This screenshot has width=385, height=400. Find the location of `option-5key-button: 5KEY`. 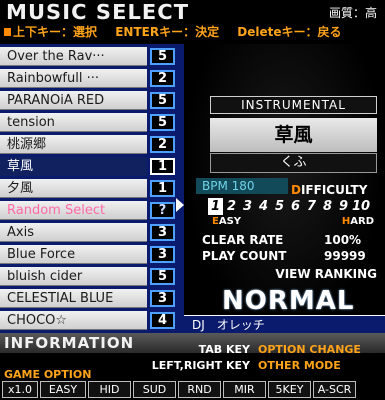

option-5key-button: 5KEY is located at coordinates (289, 389).